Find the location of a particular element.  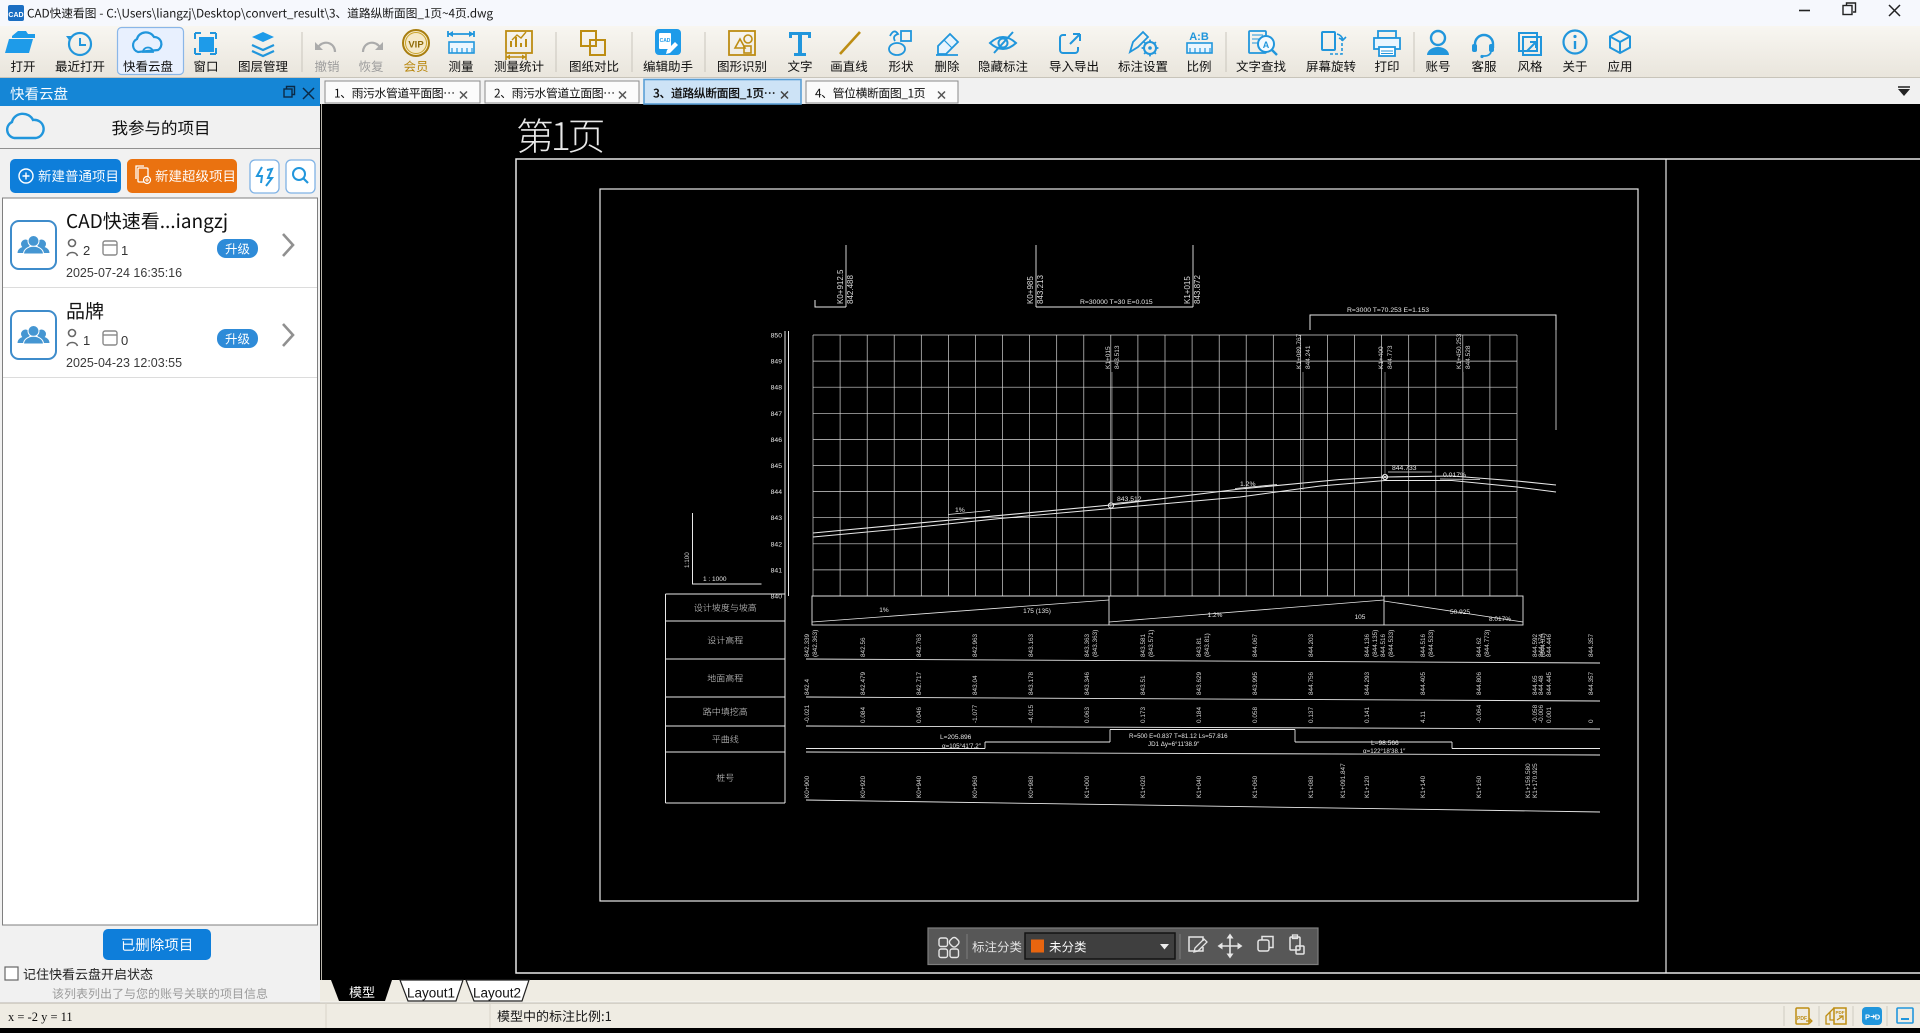

svg-text: L=205.896 is located at coordinates (956, 737).